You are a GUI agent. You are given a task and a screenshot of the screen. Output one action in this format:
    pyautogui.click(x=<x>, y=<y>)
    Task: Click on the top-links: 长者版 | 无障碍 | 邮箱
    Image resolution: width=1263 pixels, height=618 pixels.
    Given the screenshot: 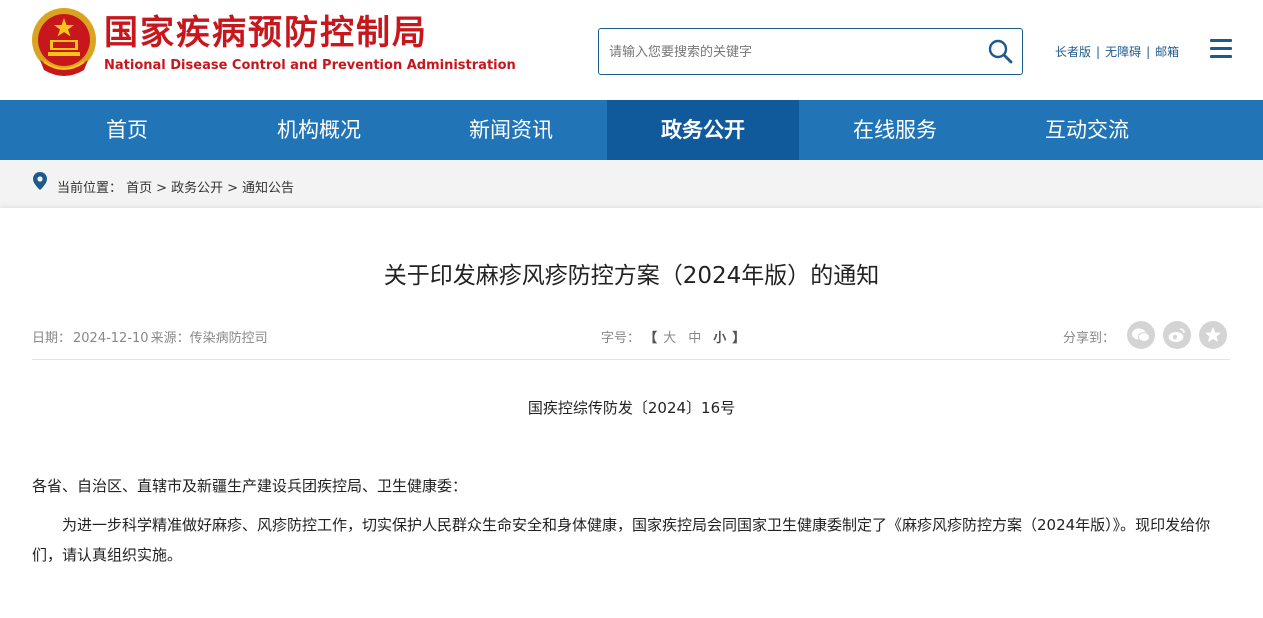 What is the action you would take?
    pyautogui.click(x=1117, y=51)
    